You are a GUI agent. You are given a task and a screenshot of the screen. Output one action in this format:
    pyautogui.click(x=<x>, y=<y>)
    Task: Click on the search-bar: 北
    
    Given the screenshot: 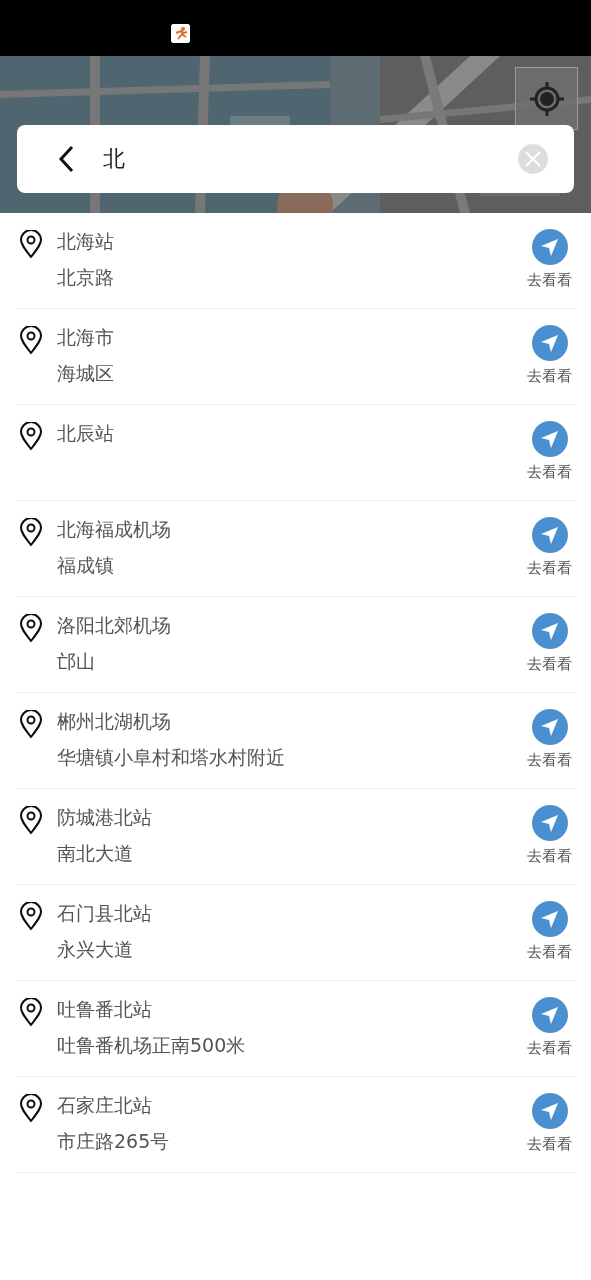 What is the action you would take?
    pyautogui.click(x=295, y=159)
    